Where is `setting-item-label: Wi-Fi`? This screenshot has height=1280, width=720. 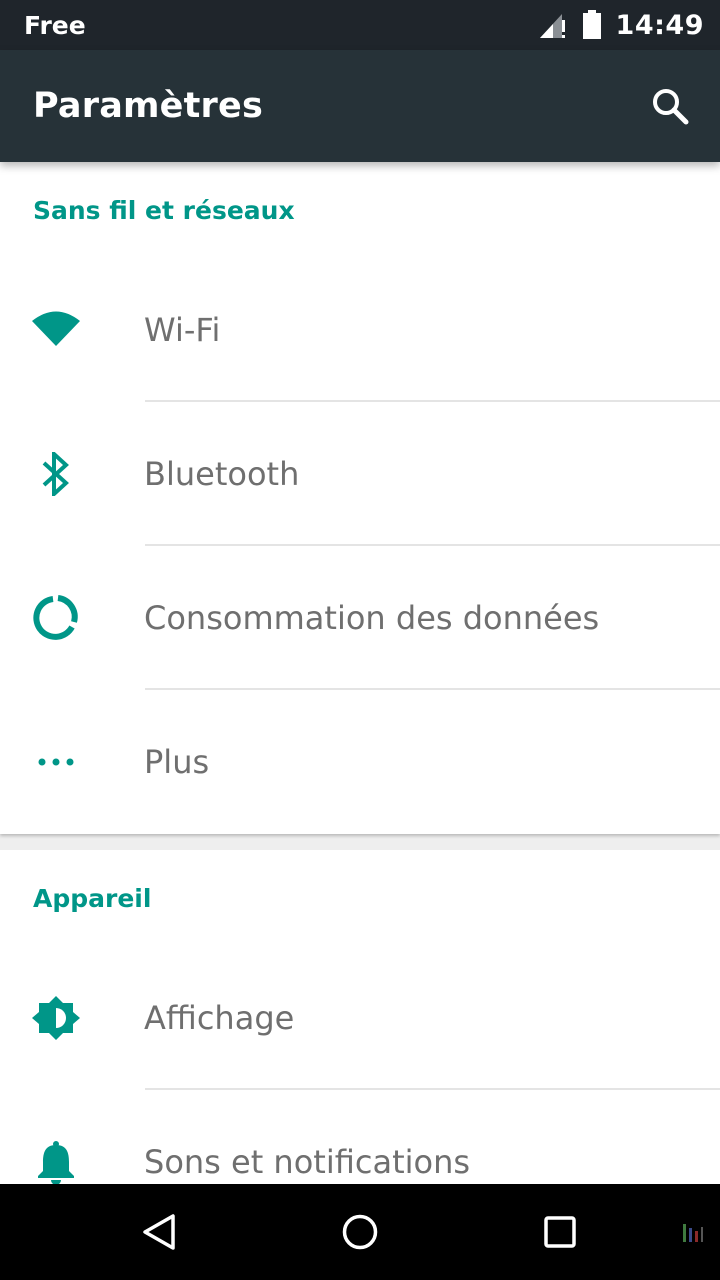
setting-item-label: Wi-Fi is located at coordinates (182, 330).